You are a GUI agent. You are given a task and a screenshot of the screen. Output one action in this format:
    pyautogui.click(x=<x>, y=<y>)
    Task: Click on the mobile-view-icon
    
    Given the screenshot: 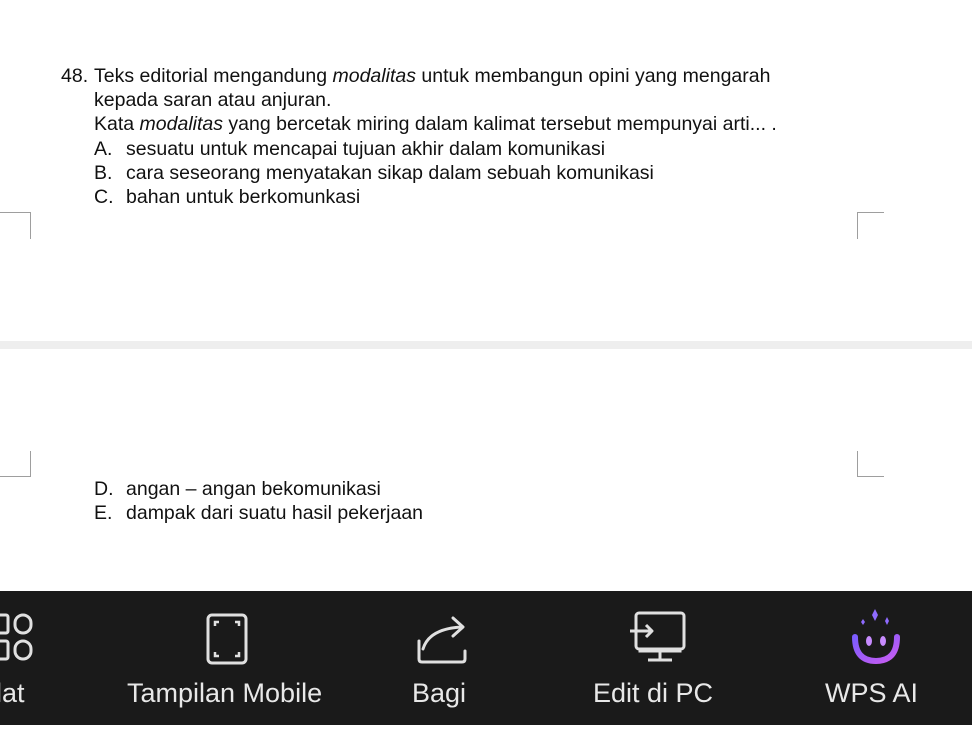 What is the action you would take?
    pyautogui.click(x=227, y=639)
    